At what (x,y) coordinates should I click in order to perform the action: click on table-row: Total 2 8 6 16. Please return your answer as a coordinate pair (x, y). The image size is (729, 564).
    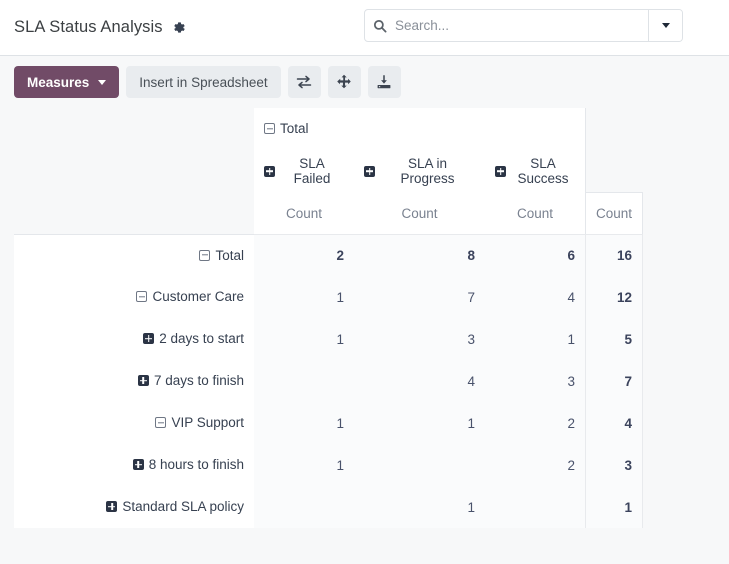
    Looking at the image, I should click on (329, 255).